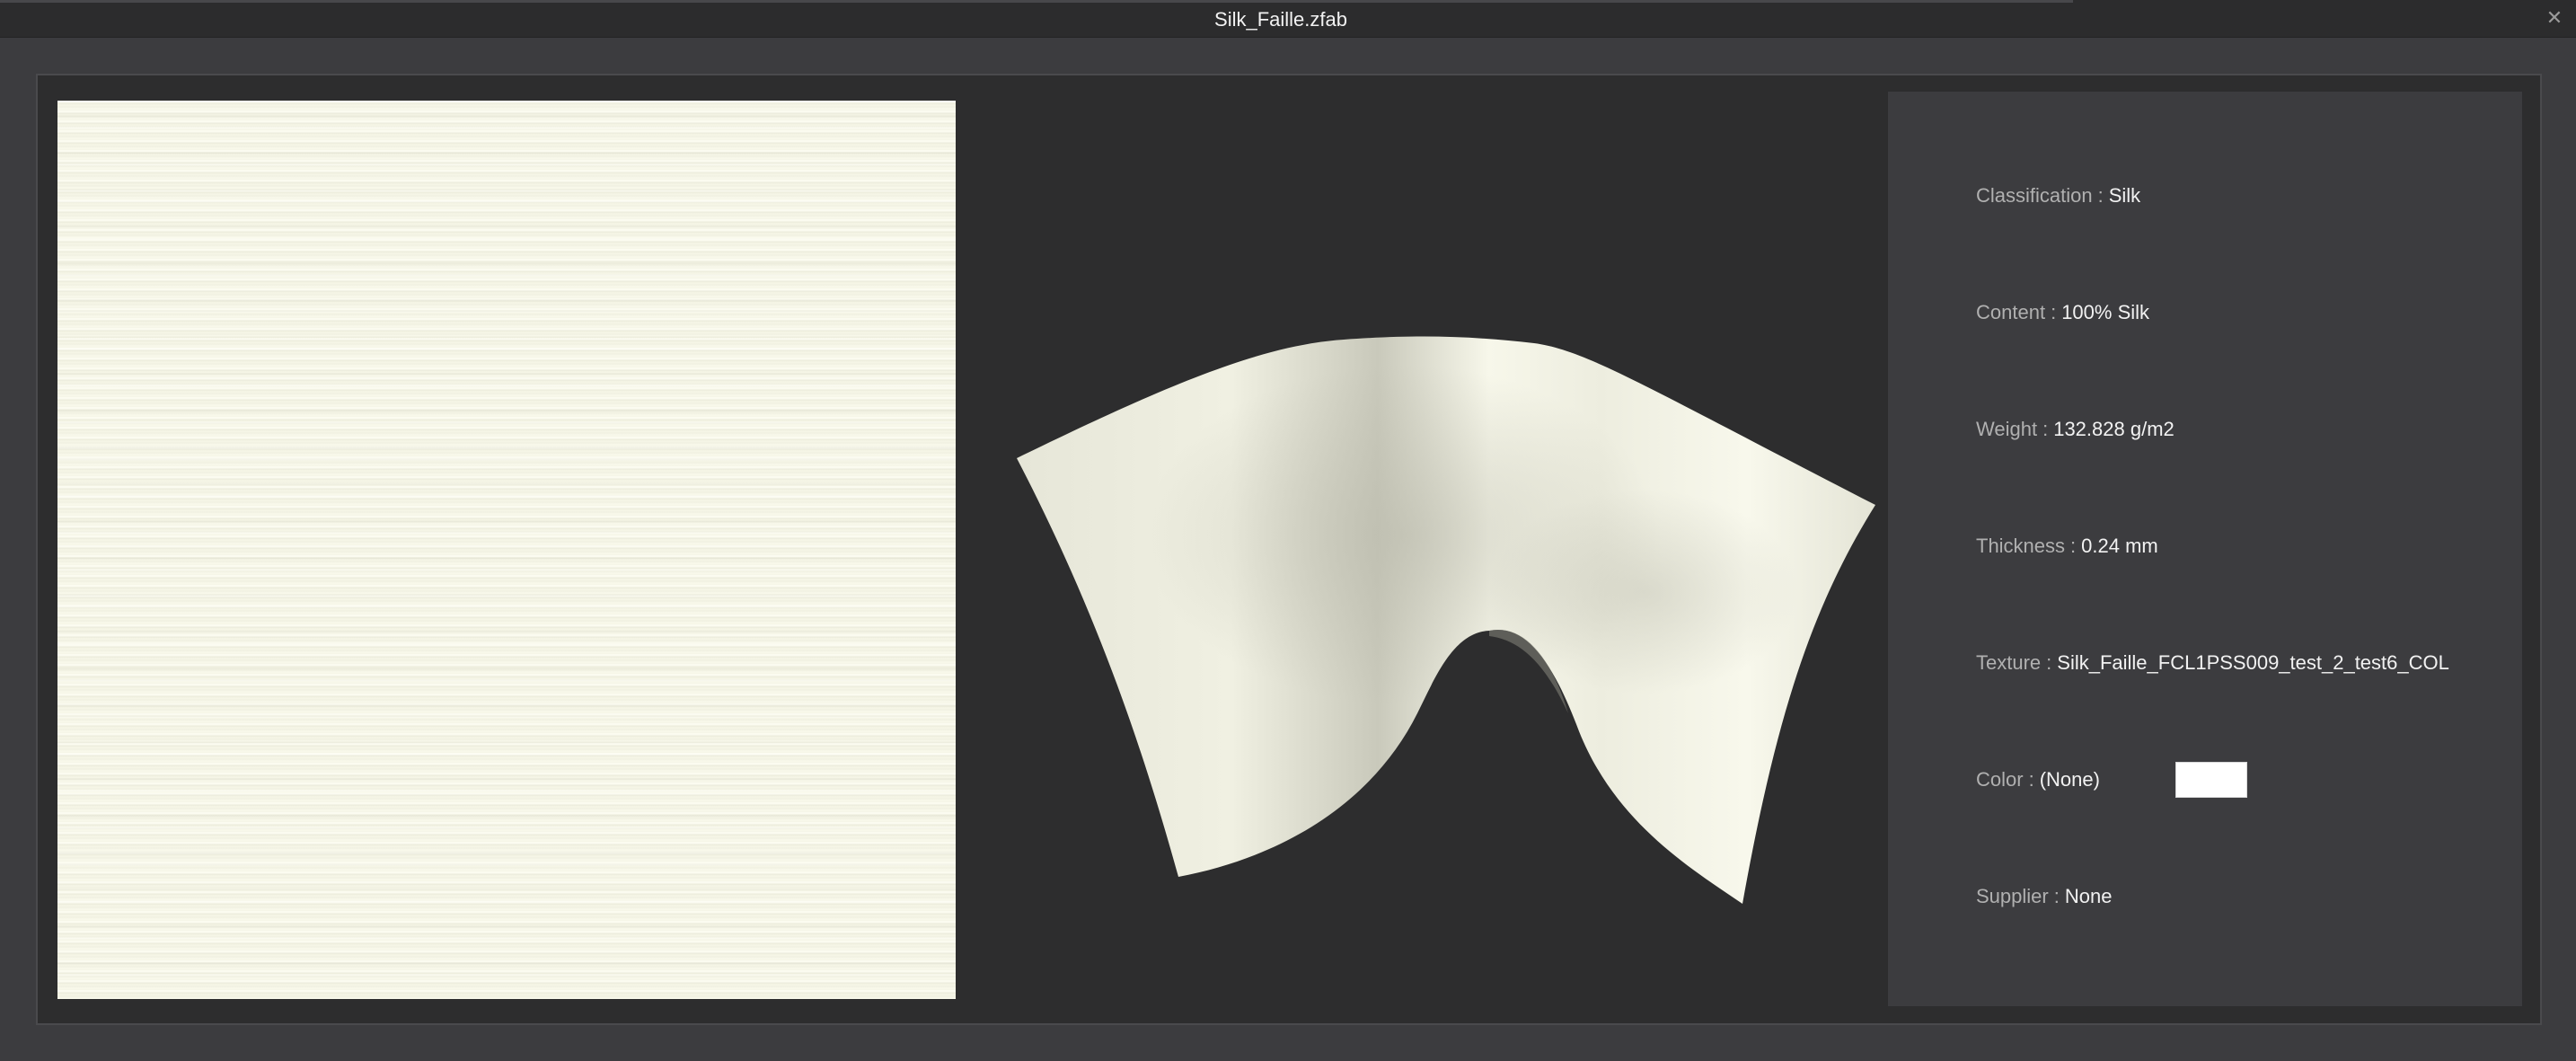  I want to click on classification-label: Classification, so click(2034, 196).